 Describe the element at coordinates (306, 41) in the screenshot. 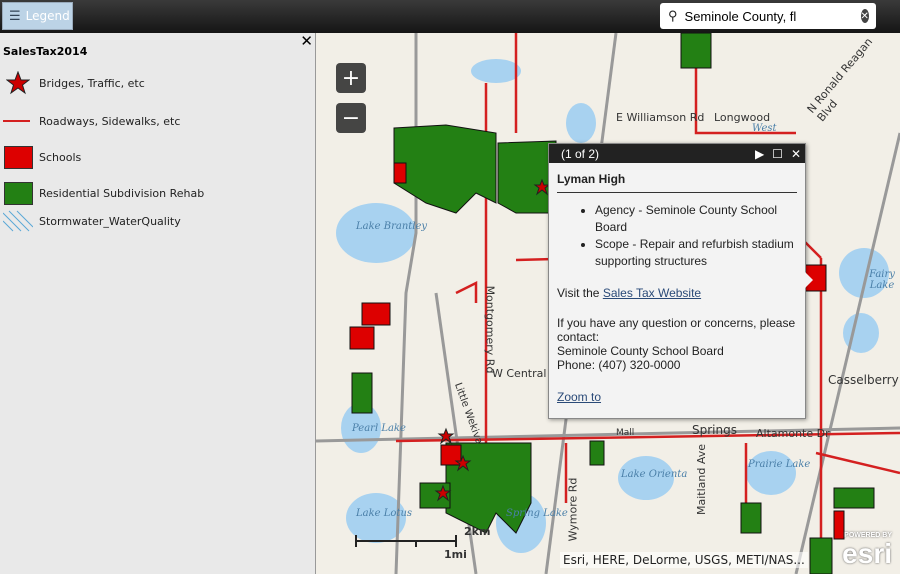

I see `legend-close-button: ✕` at that location.